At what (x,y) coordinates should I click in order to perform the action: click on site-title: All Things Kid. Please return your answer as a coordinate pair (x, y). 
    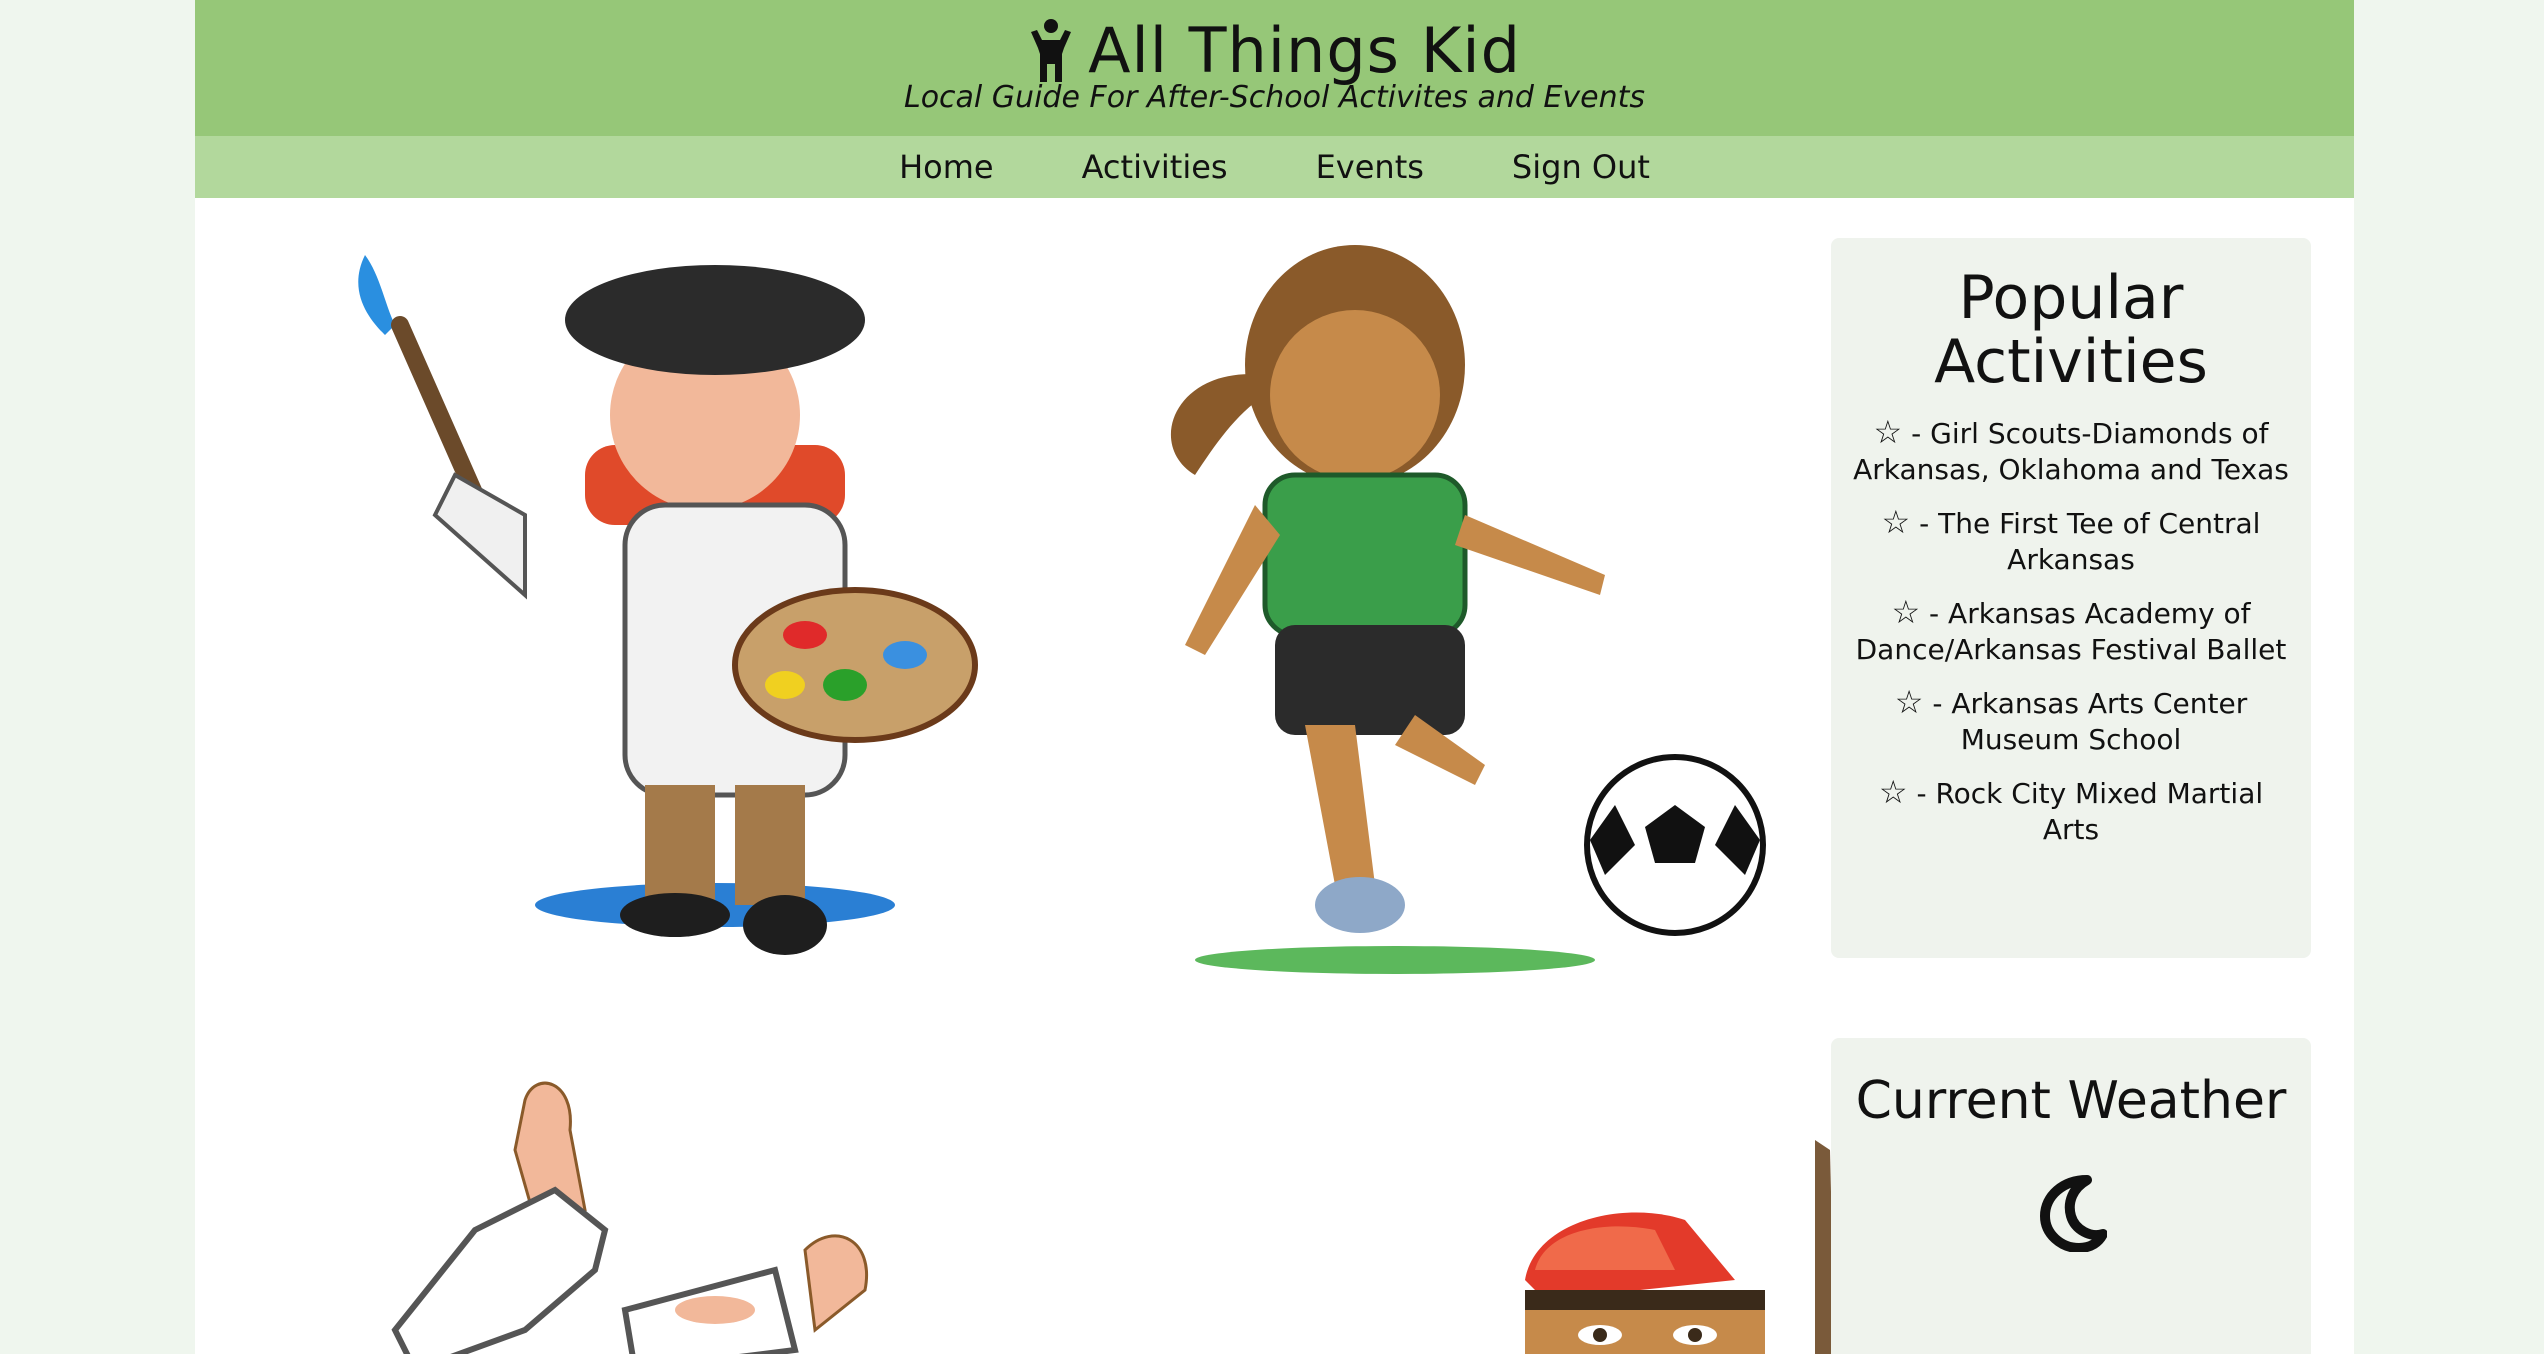
    Looking at the image, I should click on (1304, 50).